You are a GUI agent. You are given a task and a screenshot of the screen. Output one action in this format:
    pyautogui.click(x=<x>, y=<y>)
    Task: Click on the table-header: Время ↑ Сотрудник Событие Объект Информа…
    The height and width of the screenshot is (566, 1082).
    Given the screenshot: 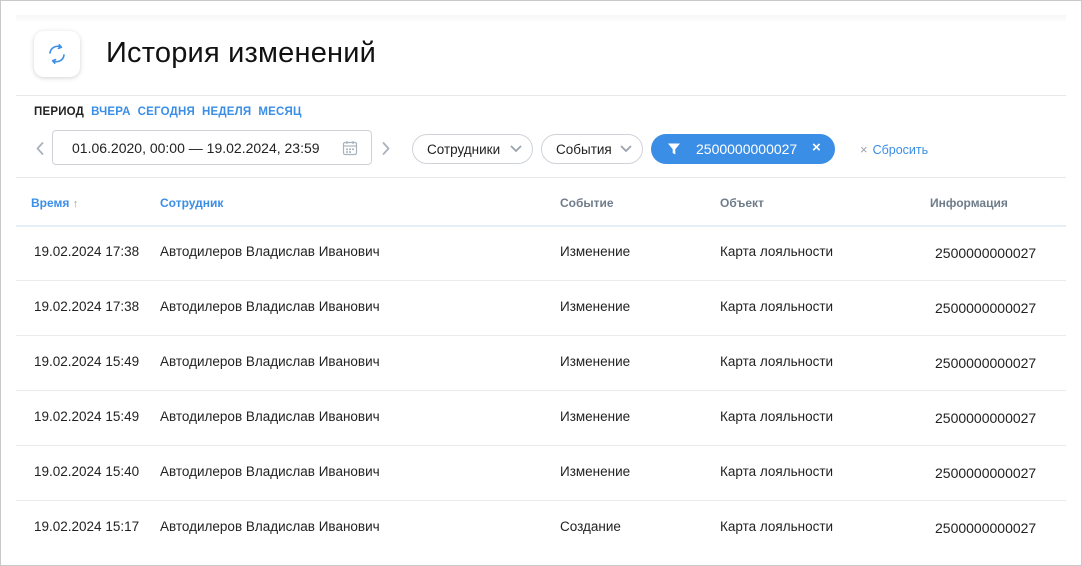 What is the action you would take?
    pyautogui.click(x=541, y=202)
    